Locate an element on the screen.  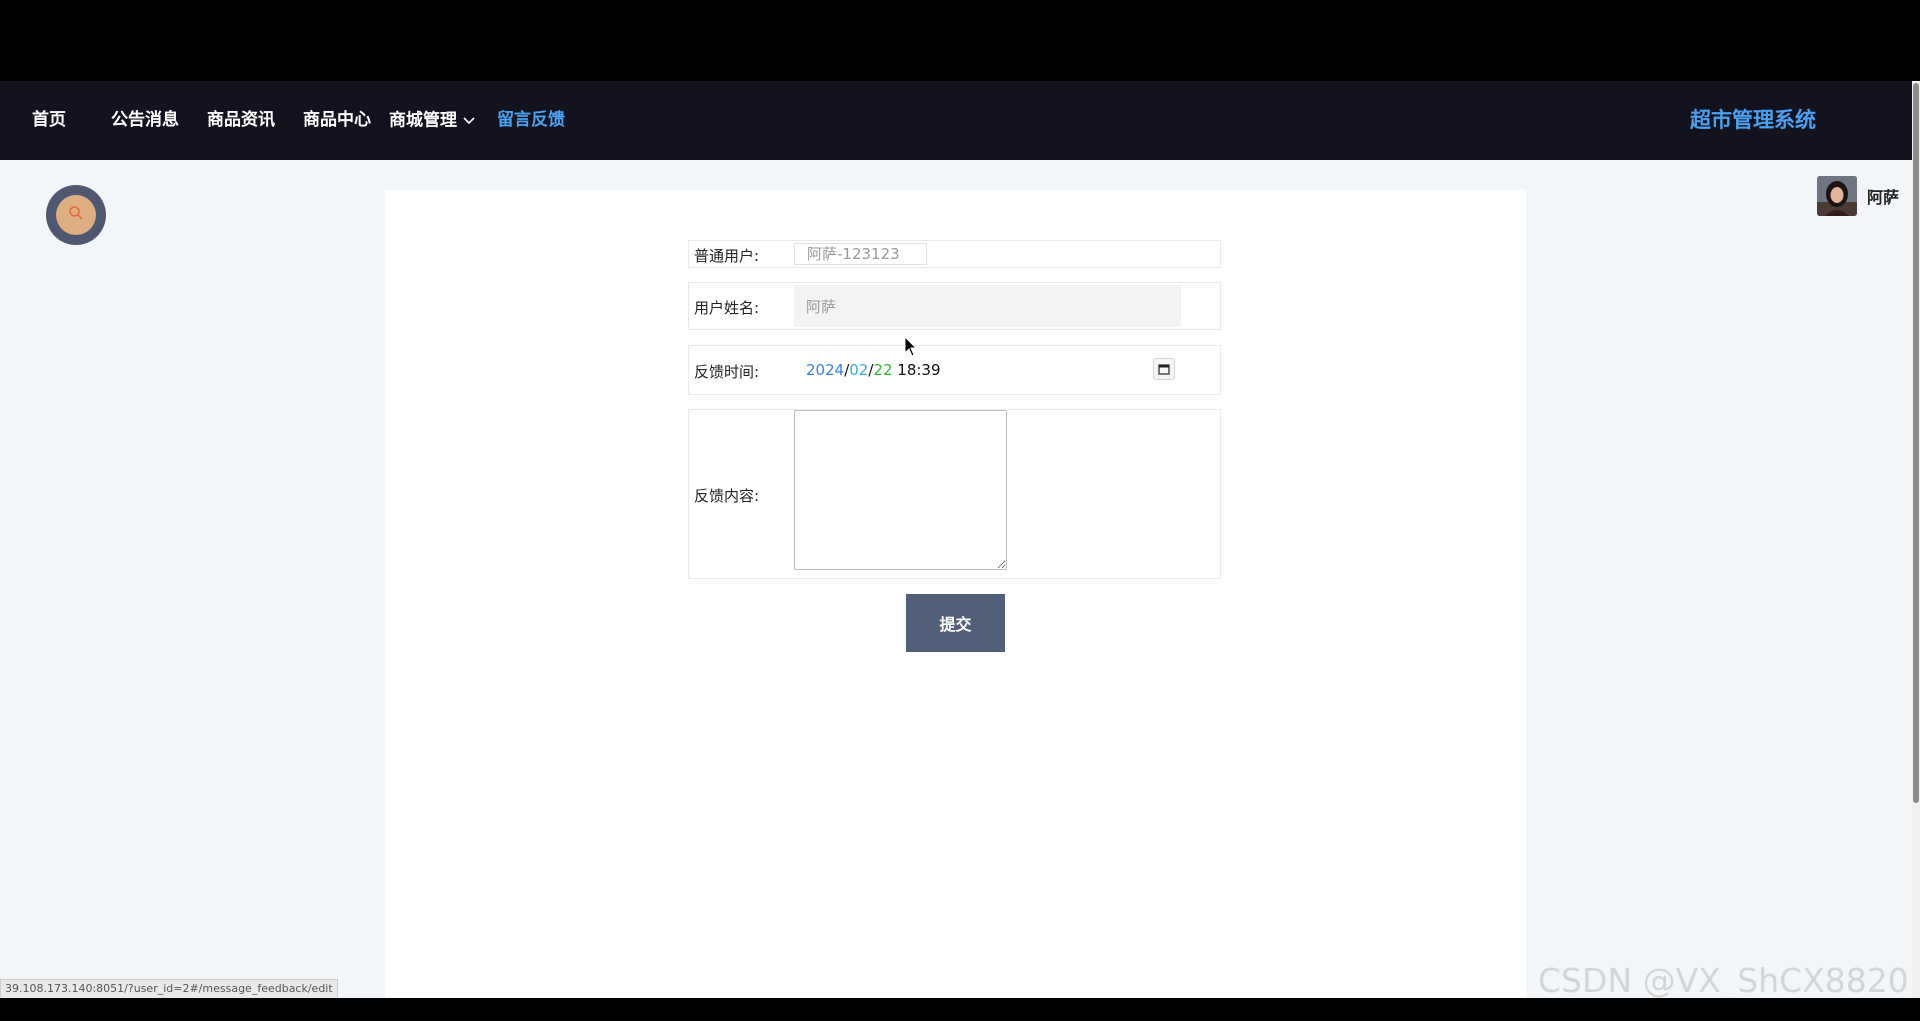
name-label: 用户姓名: is located at coordinates (727, 308).